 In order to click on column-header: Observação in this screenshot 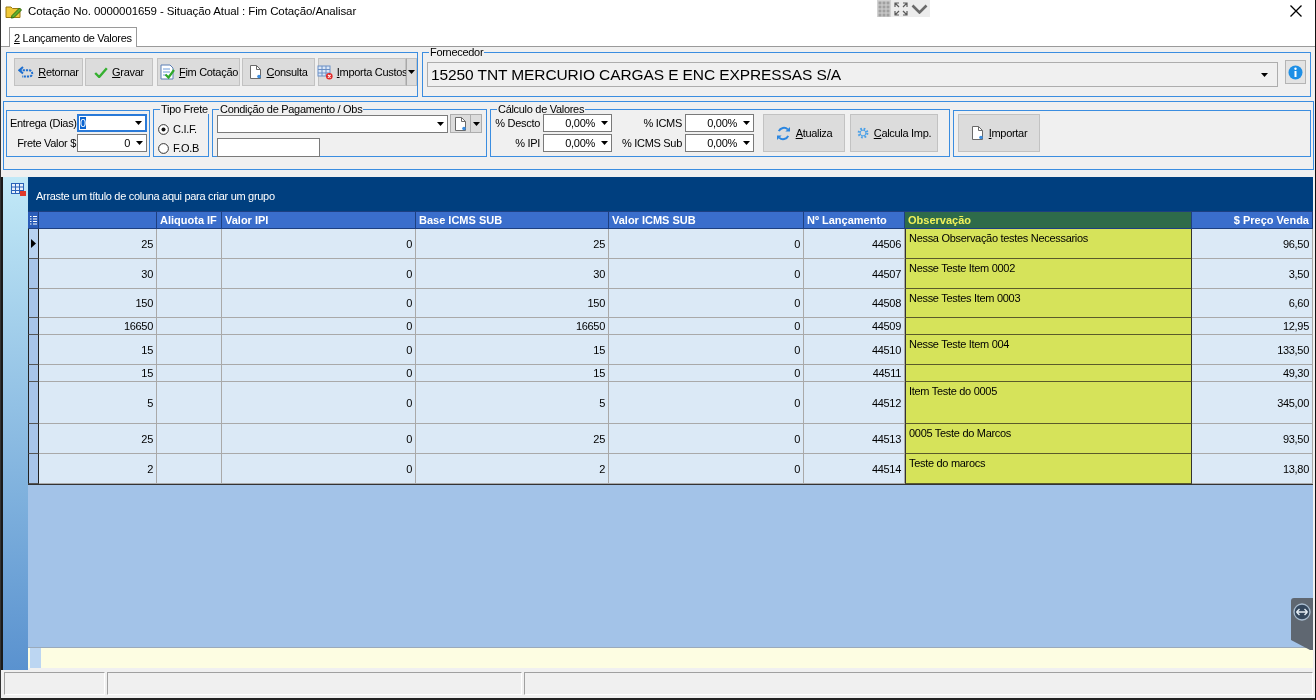, I will do `click(1048, 220)`.